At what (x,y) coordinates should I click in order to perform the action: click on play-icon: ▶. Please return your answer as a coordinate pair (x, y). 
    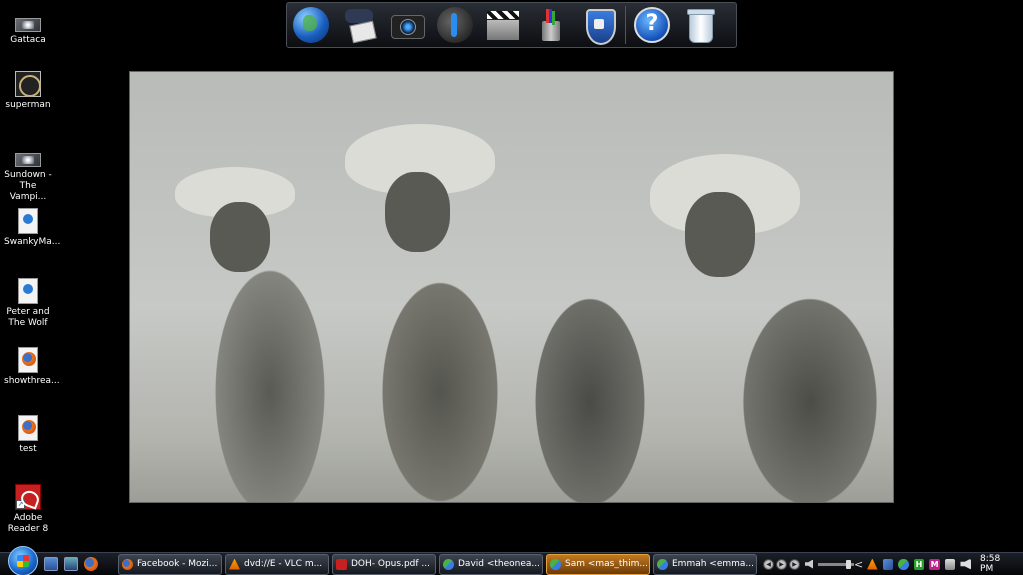
    Looking at the image, I should click on (781, 564).